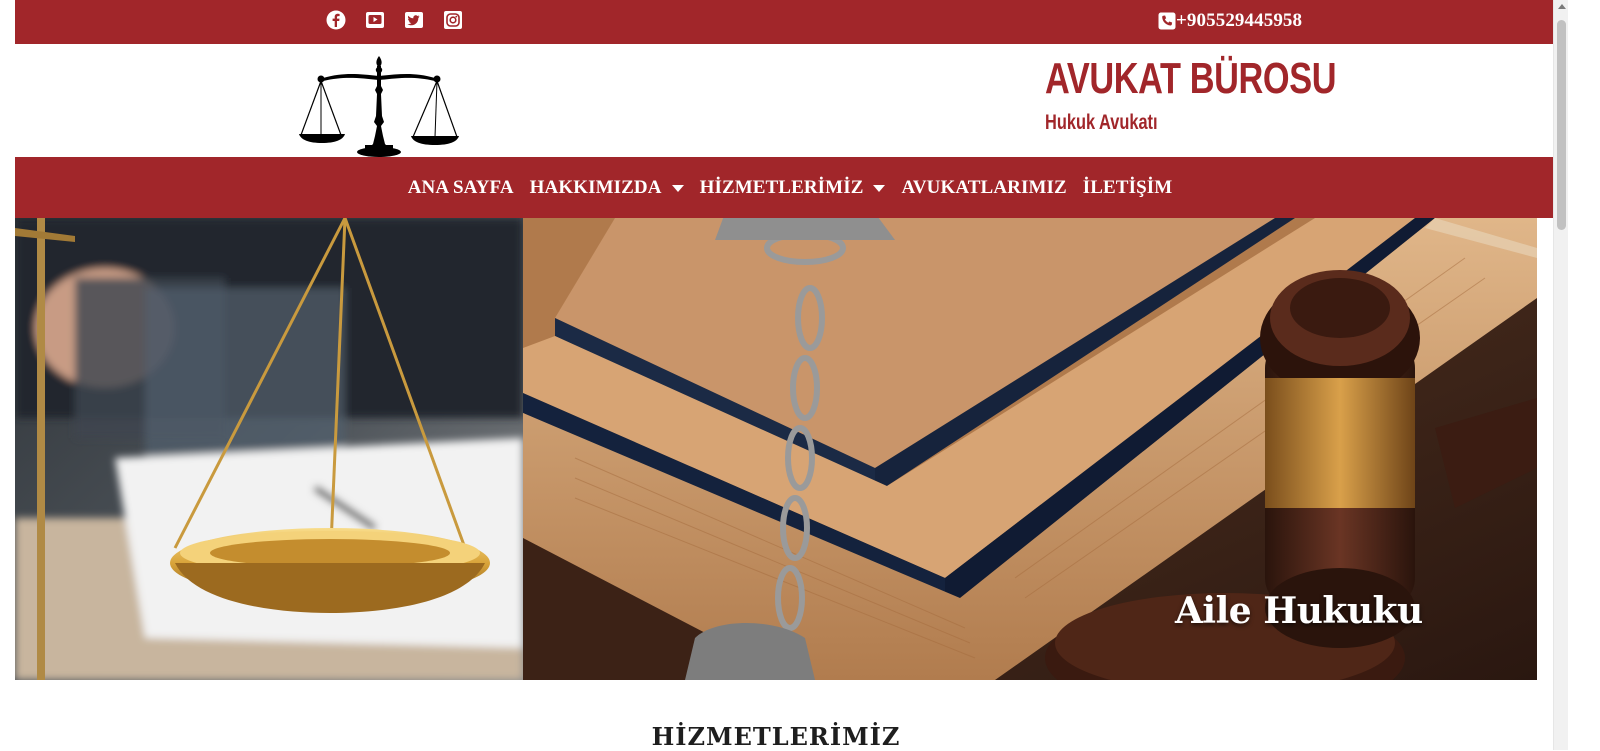  Describe the element at coordinates (1560, 375) in the screenshot. I see `page-scrollbar` at that location.